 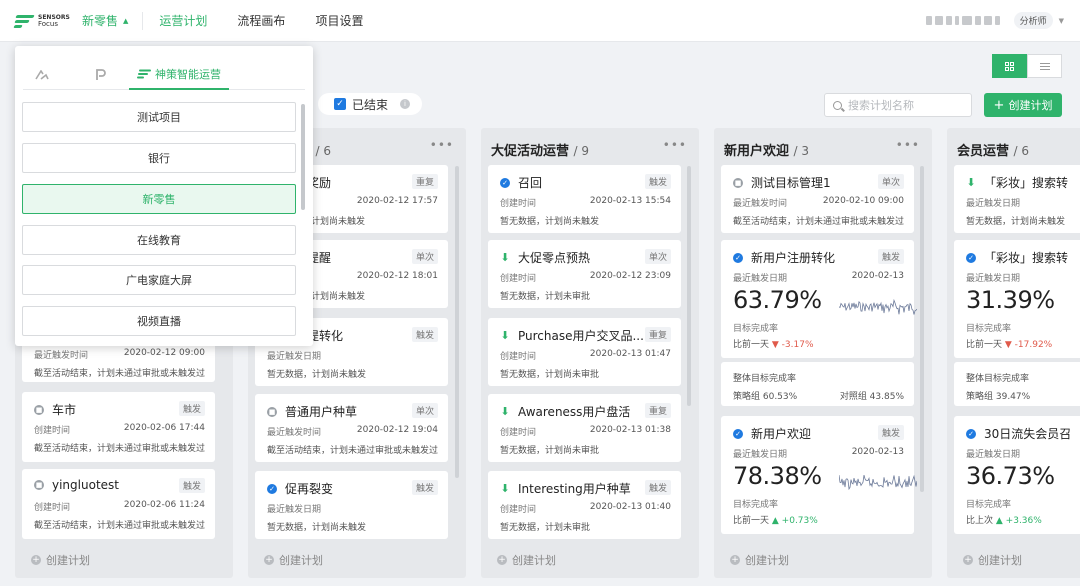 What do you see at coordinates (1023, 105) in the screenshot?
I see `create-plan-button: + 创建计划` at bounding box center [1023, 105].